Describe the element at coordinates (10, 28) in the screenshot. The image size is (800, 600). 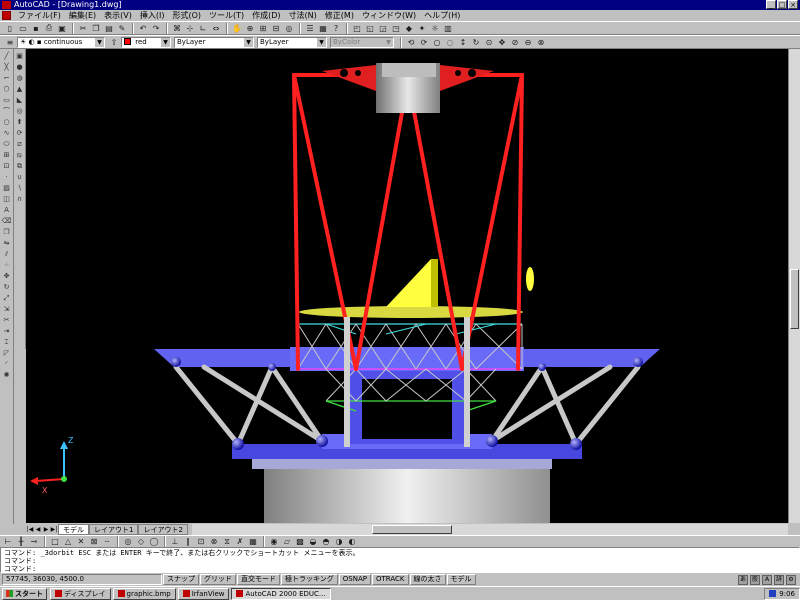
I see `new-file-icon: ▯` at that location.